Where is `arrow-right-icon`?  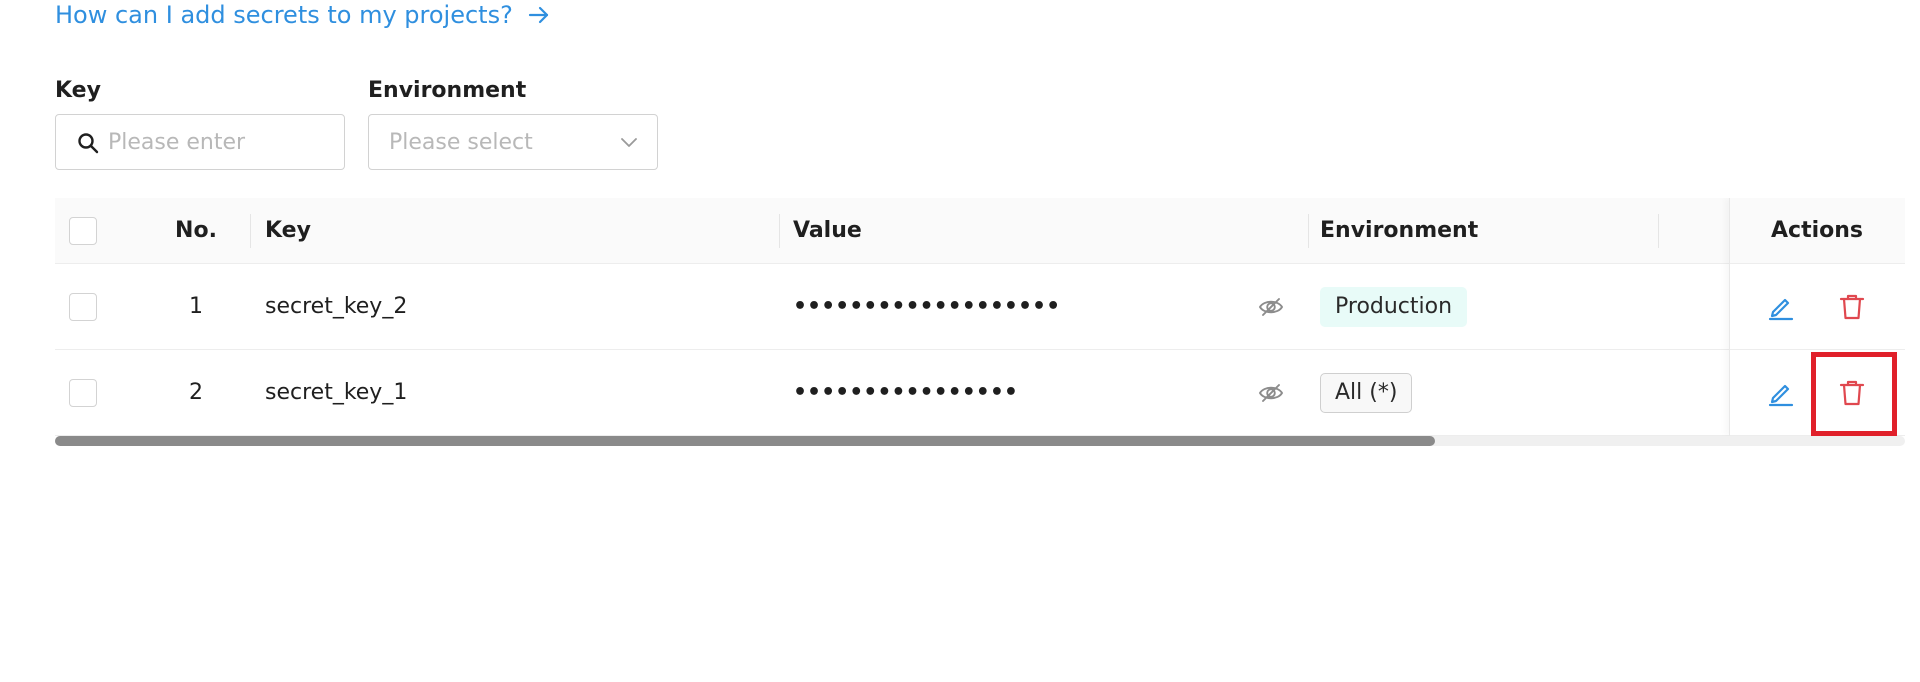 arrow-right-icon is located at coordinates (538, 15).